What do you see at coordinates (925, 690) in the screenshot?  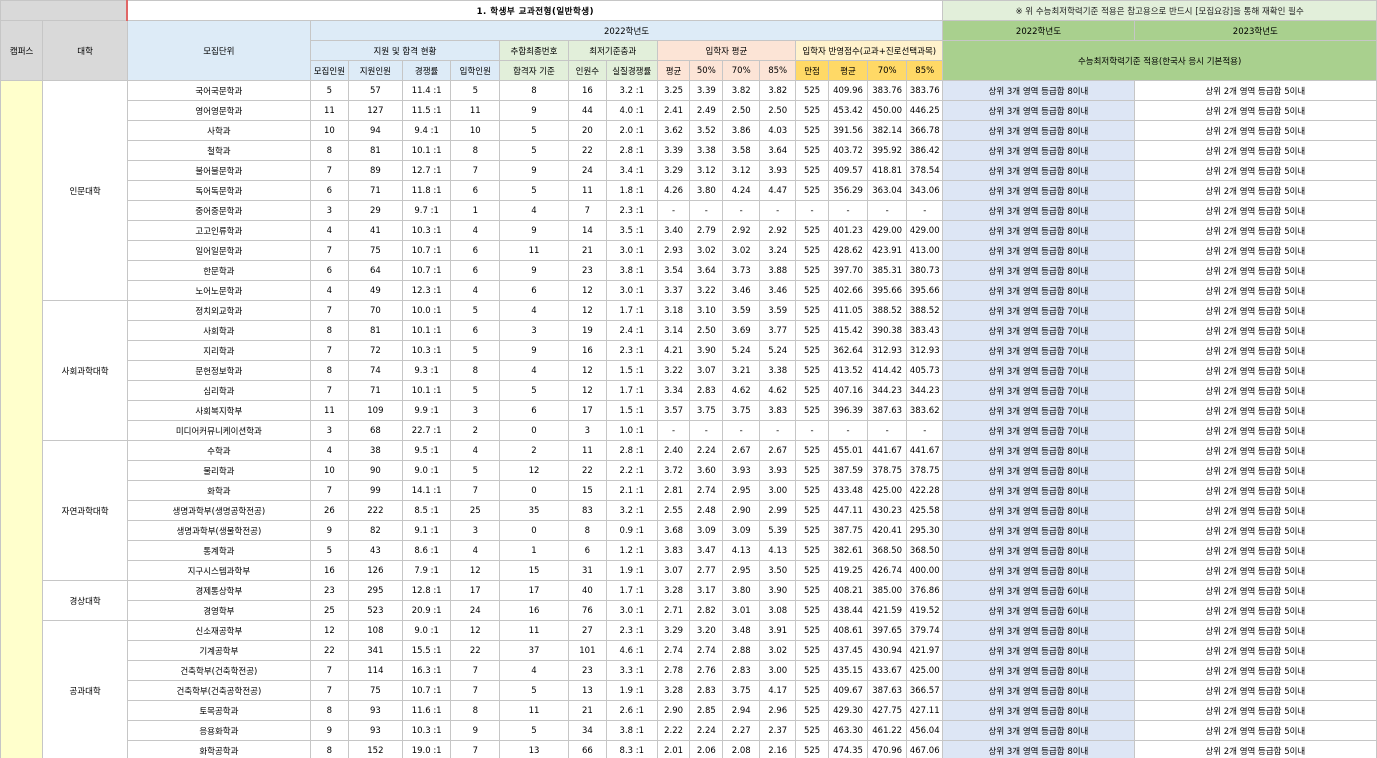 I see `s85-cell: 366.57` at bounding box center [925, 690].